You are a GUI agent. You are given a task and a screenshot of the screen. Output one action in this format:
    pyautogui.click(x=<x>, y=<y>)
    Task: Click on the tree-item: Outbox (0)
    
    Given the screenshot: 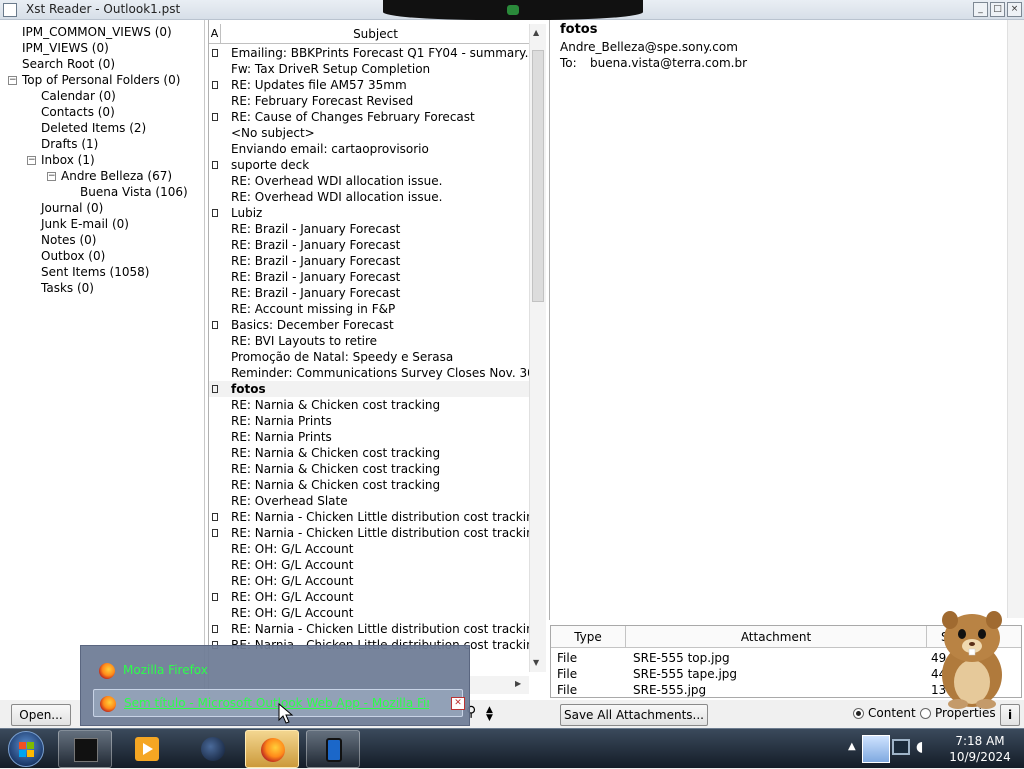 What is the action you would take?
    pyautogui.click(x=73, y=256)
    